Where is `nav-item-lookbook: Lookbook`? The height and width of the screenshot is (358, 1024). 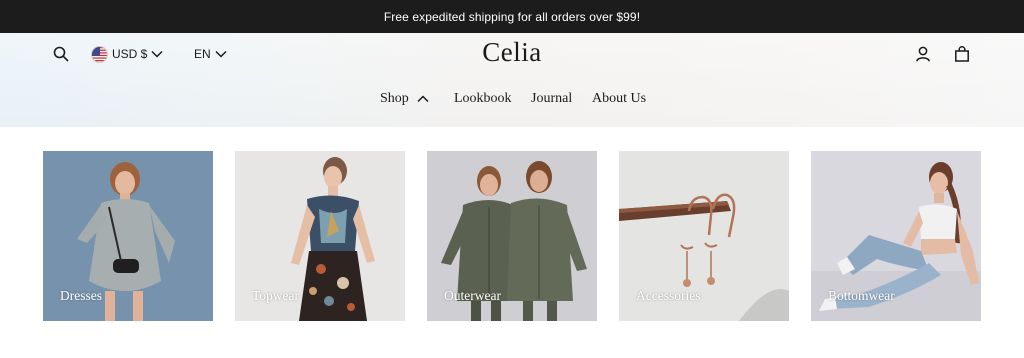 nav-item-lookbook: Lookbook is located at coordinates (483, 99).